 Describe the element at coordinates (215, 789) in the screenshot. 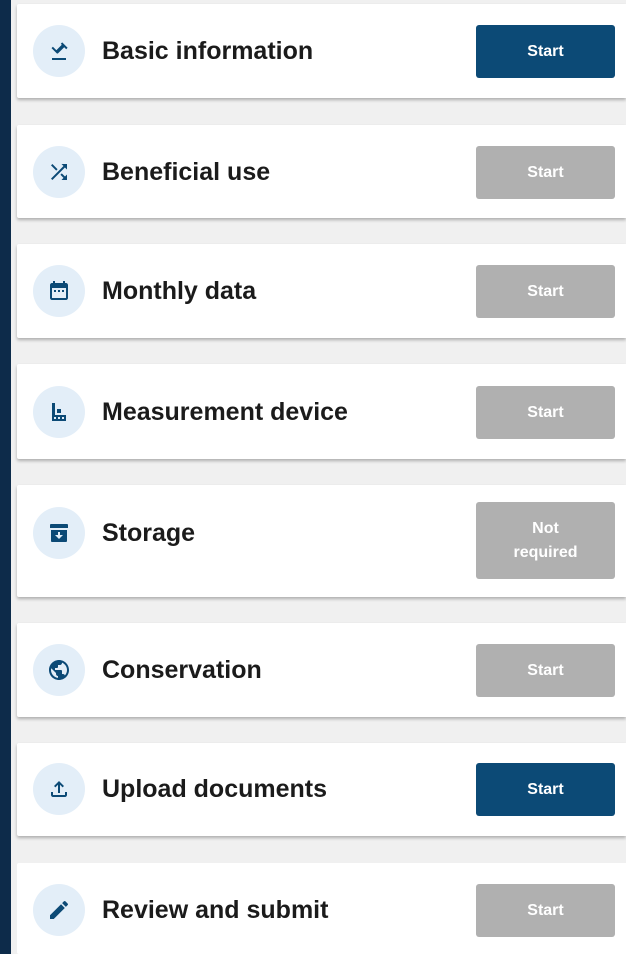

I see `section-title: Upload documents` at that location.